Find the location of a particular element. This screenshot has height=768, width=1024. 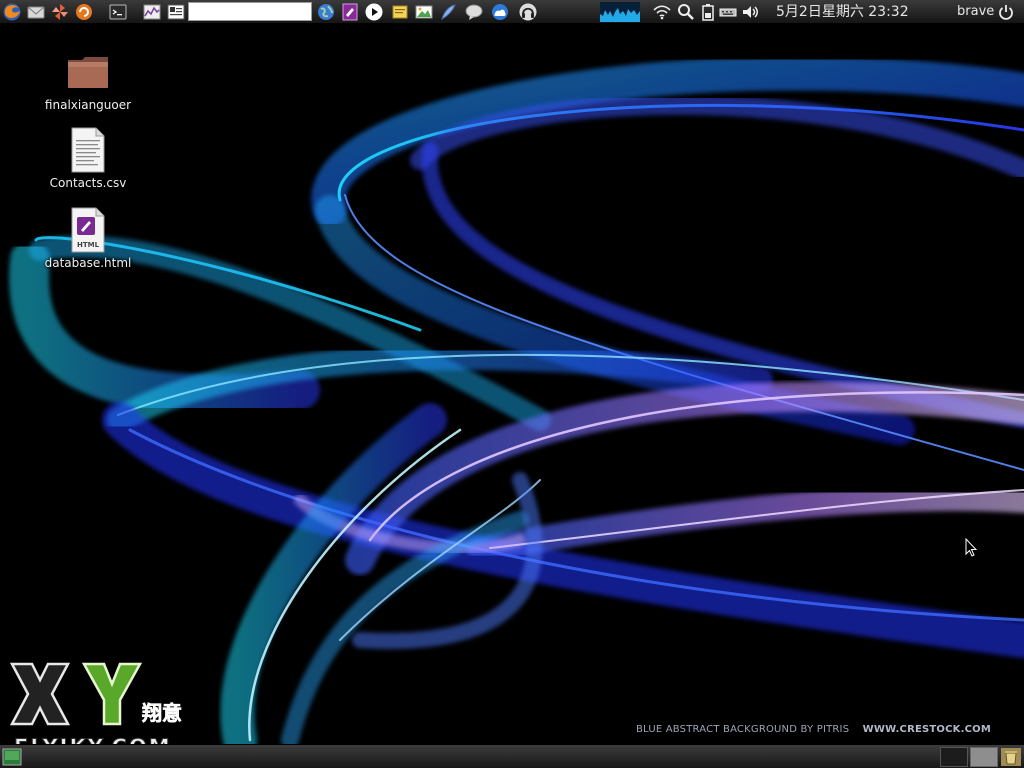

desktop-icon-database-html: HTML database.html is located at coordinates (88, 238).